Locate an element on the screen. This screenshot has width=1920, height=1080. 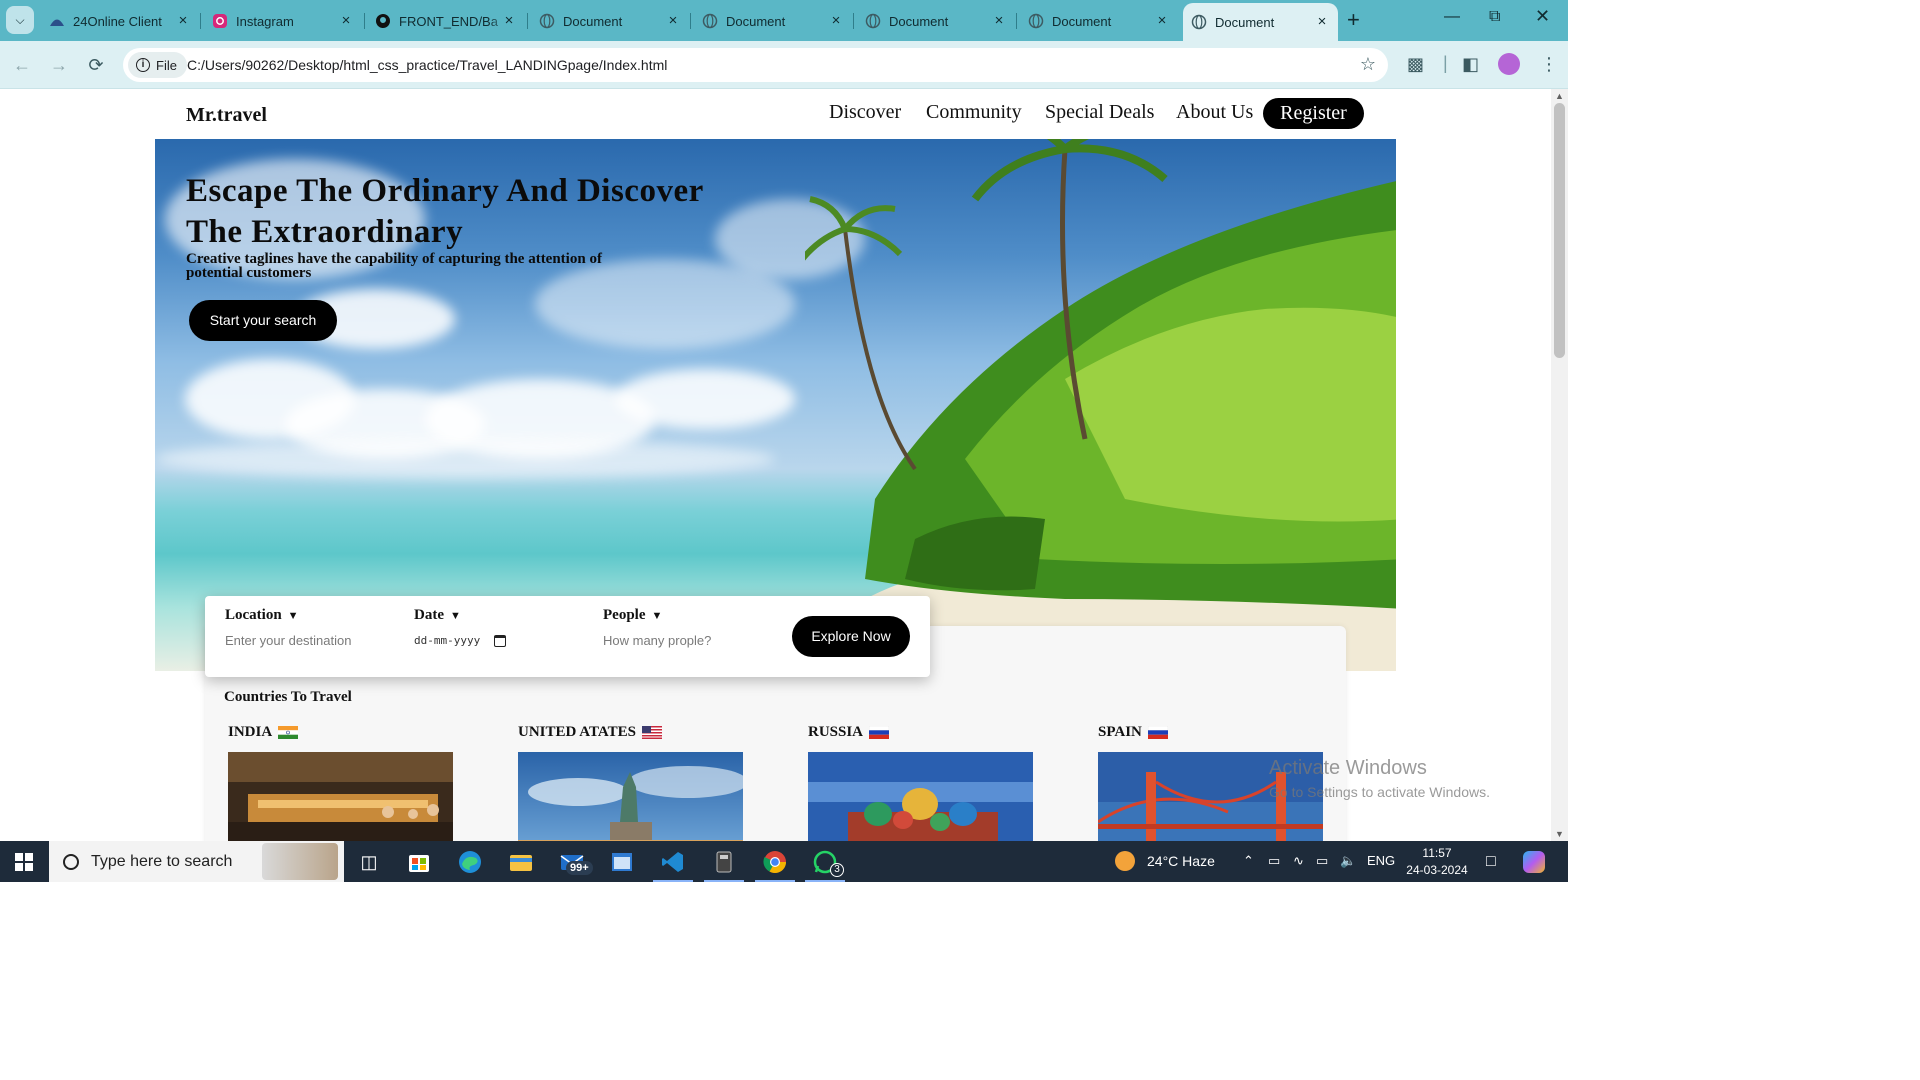
avatar is located at coordinates (1509, 64).